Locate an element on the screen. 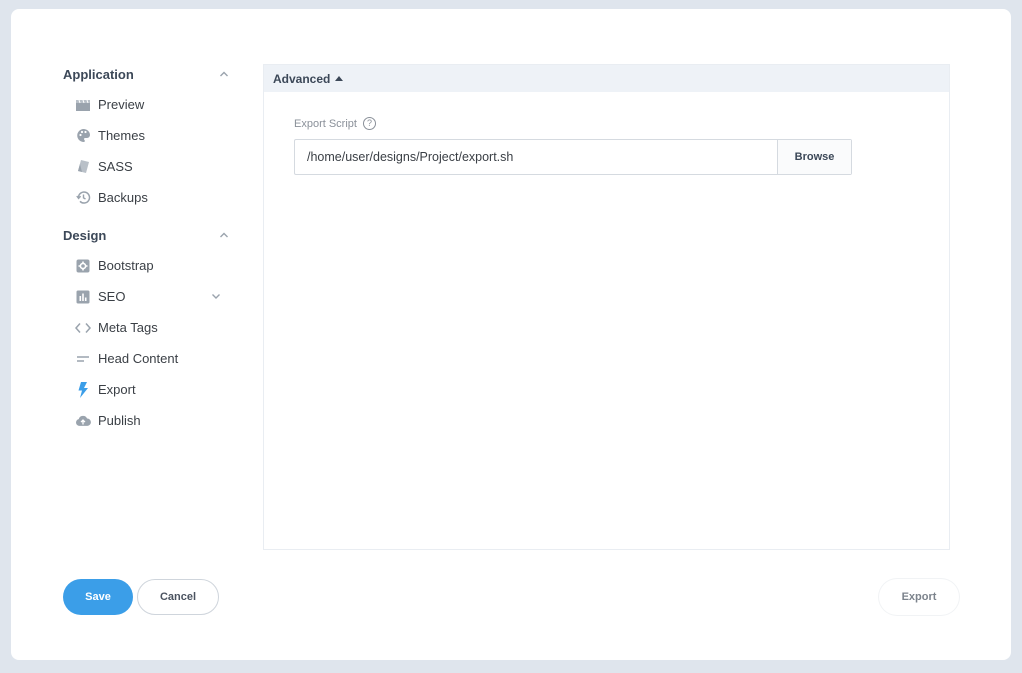  panel-title: Advanced is located at coordinates (302, 78).